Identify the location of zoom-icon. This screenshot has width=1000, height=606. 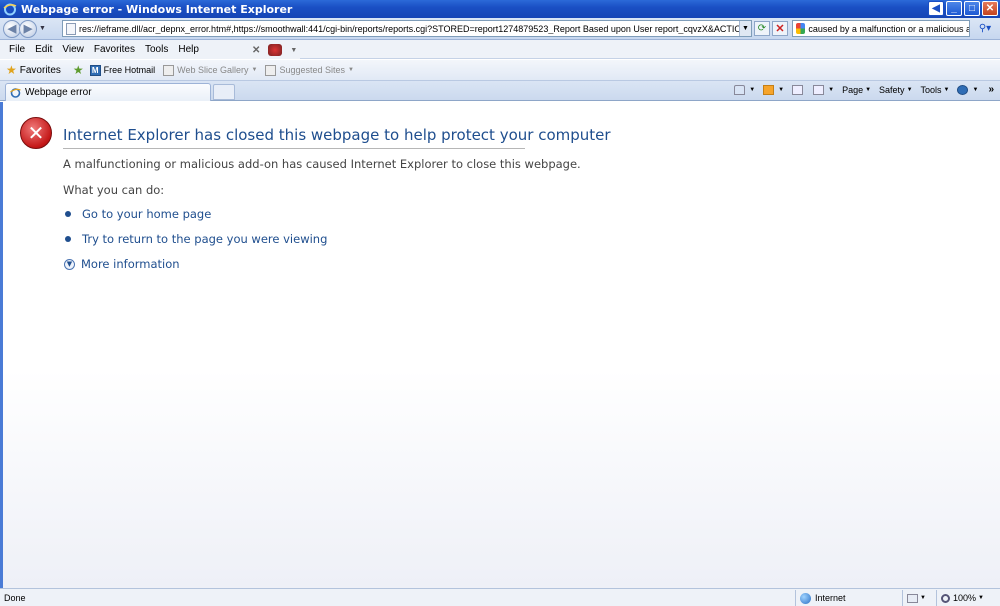
(945, 598).